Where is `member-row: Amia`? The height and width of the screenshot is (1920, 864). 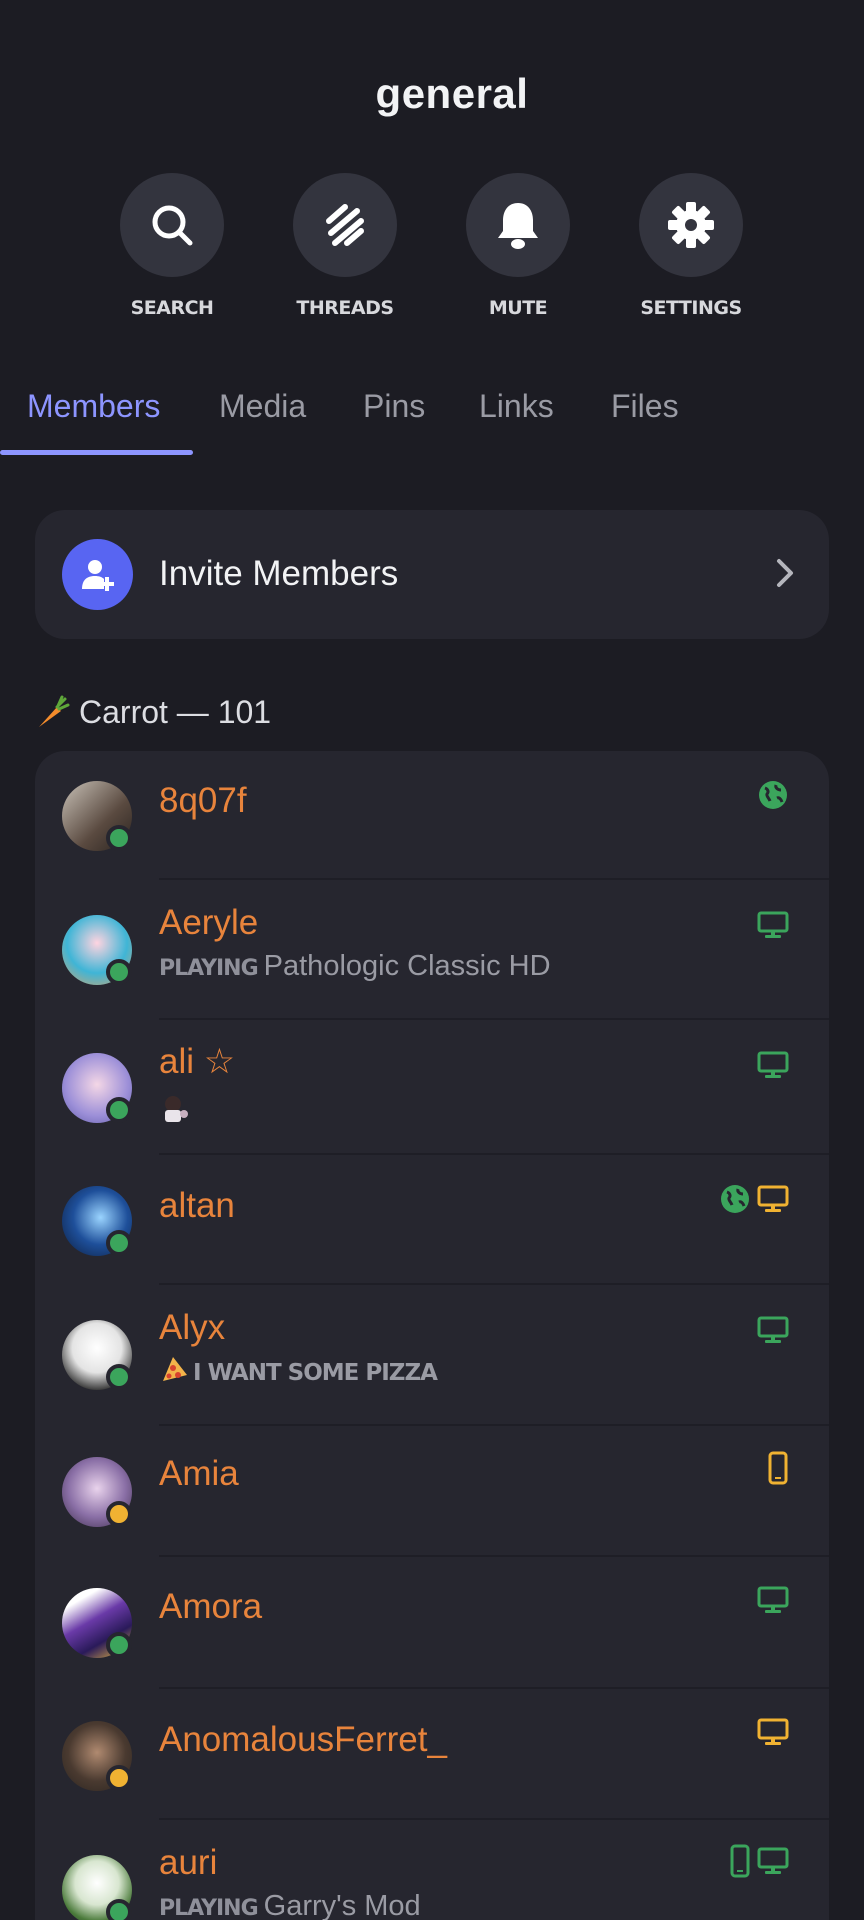 member-row: Amia is located at coordinates (432, 1491).